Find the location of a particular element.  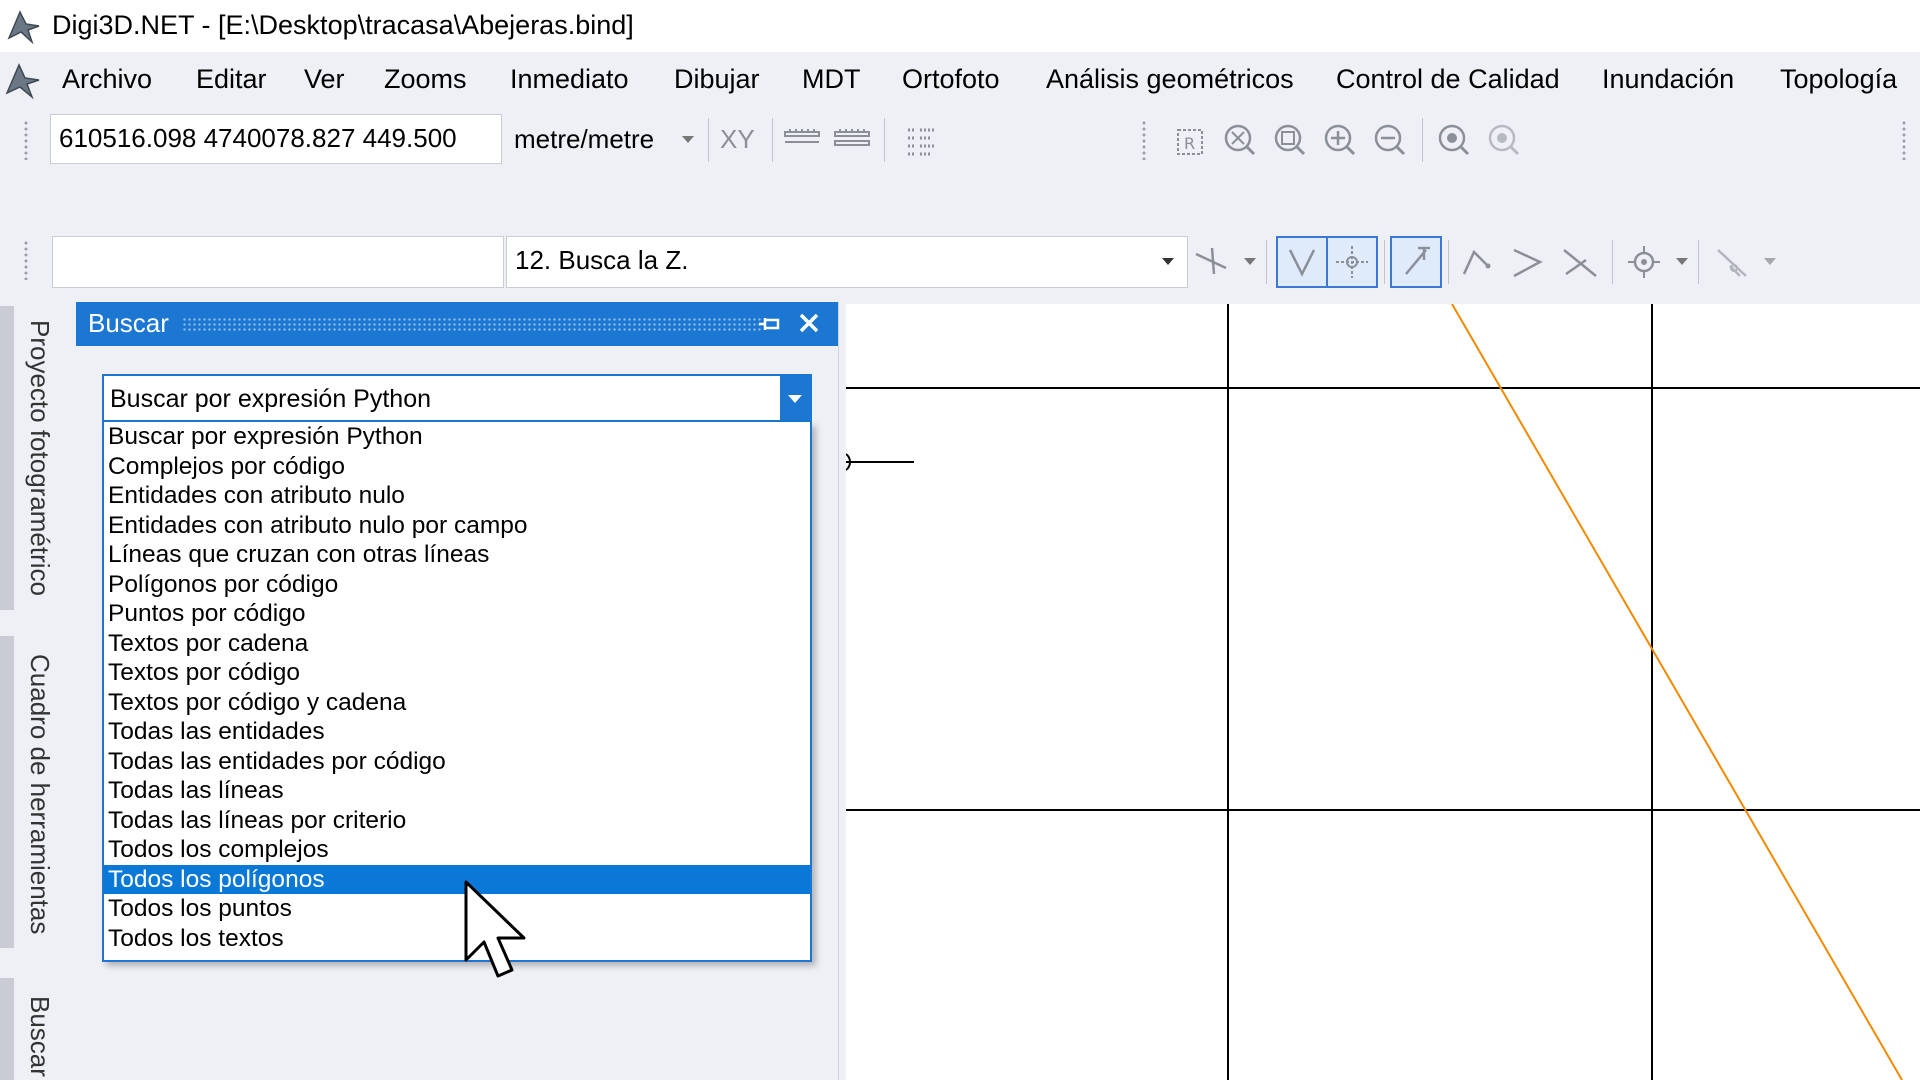

search-type-value: Buscar por expresión Python is located at coordinates (271, 399).